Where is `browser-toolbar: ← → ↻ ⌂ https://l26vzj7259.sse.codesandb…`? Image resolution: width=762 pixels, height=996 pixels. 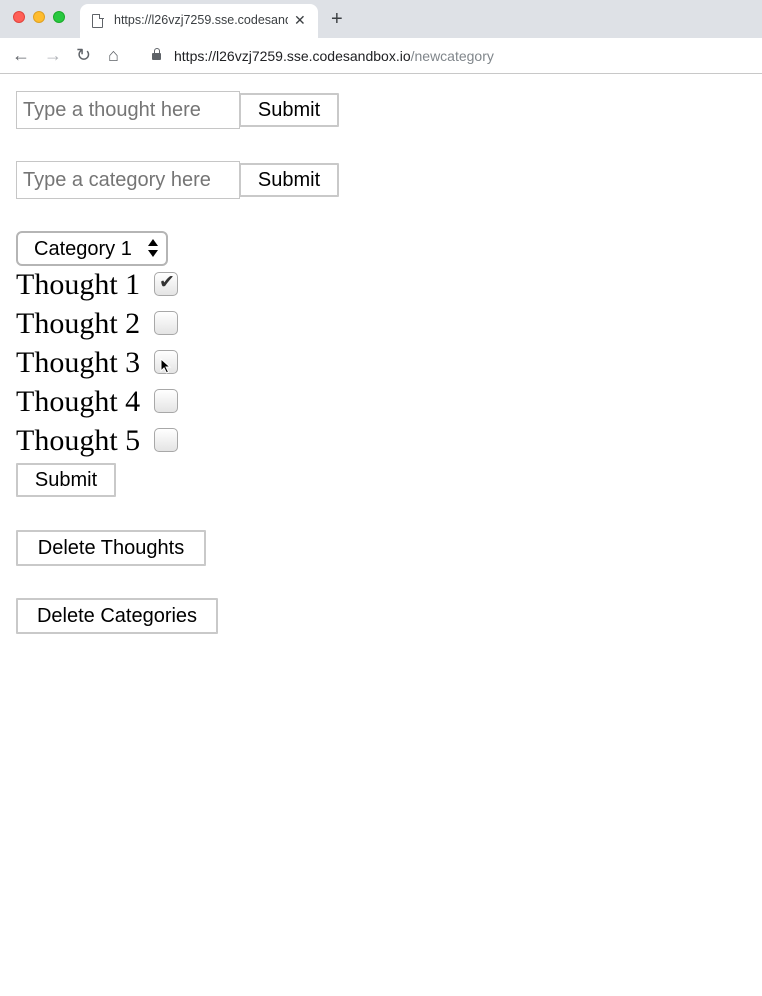 browser-toolbar: ← → ↻ ⌂ https://l26vzj7259.sse.codesandb… is located at coordinates (381, 56).